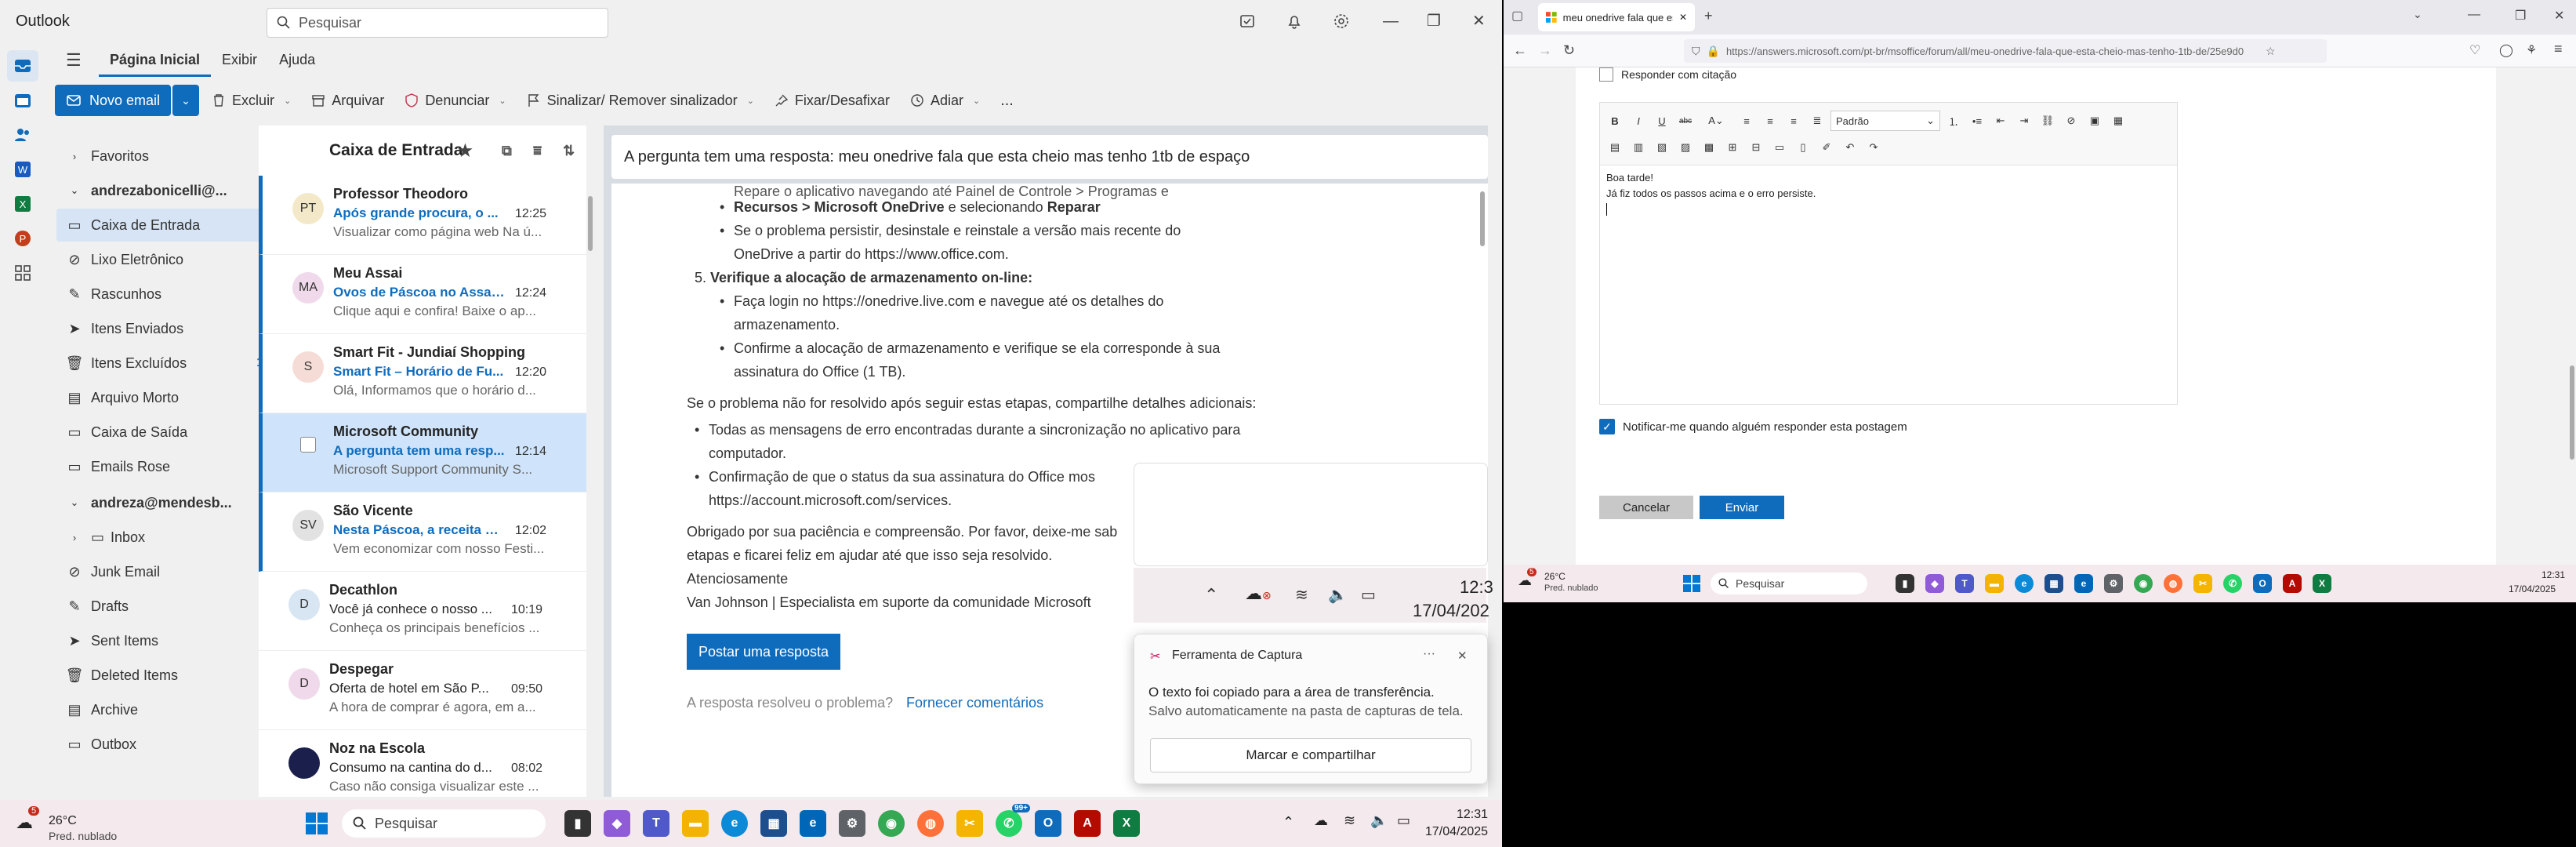 This screenshot has width=2576, height=847. Describe the element at coordinates (1379, 820) in the screenshot. I see `volume-icon: 🔈` at that location.